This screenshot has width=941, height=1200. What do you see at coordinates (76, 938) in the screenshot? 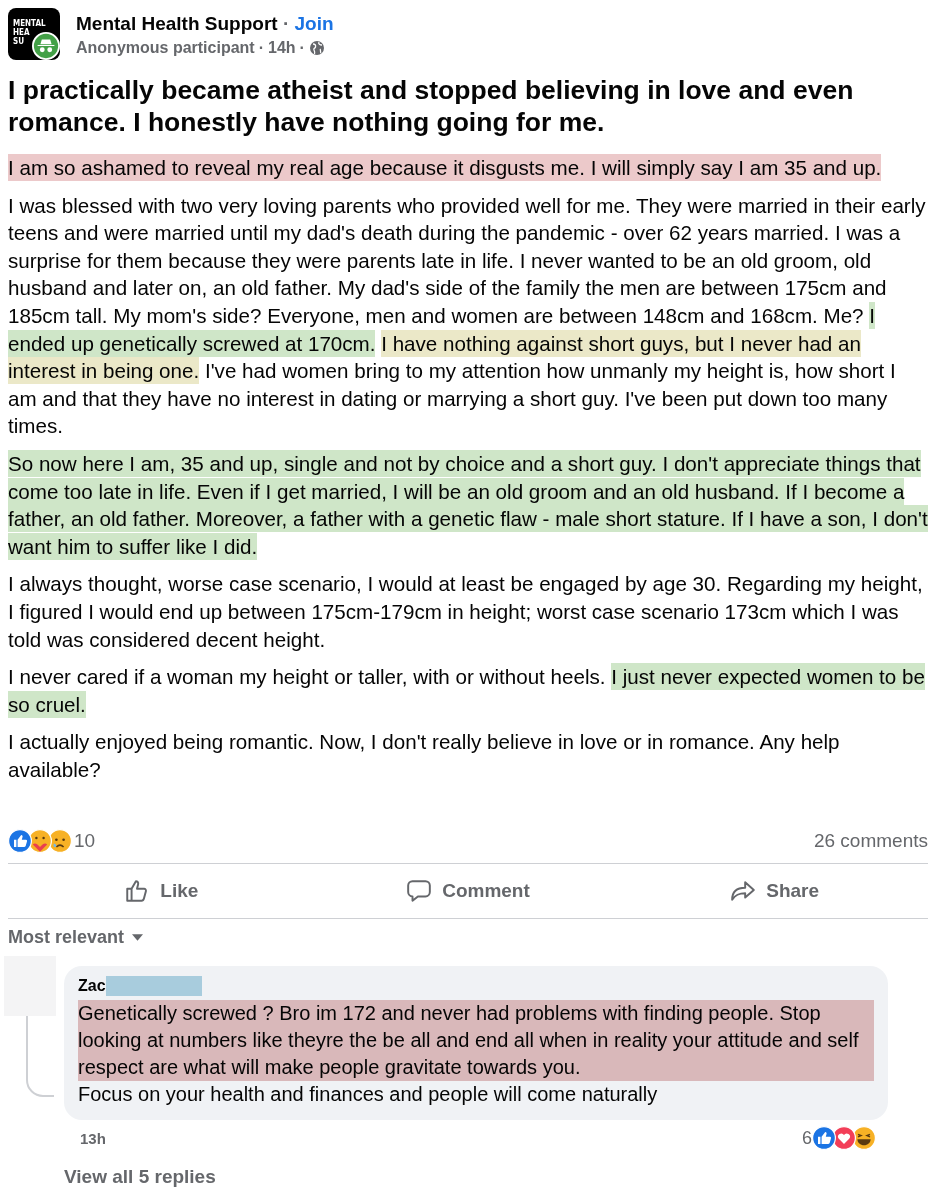
I see `sort-dropdown: Most relevant` at bounding box center [76, 938].